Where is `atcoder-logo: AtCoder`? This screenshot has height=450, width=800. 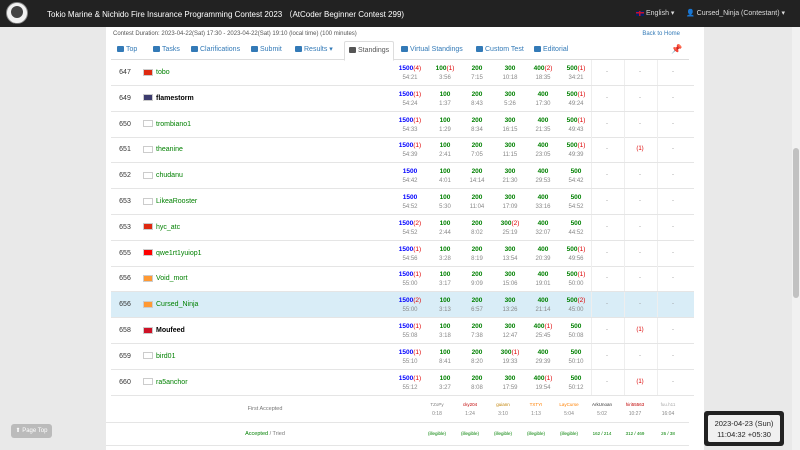 atcoder-logo: AtCoder is located at coordinates (17, 14).